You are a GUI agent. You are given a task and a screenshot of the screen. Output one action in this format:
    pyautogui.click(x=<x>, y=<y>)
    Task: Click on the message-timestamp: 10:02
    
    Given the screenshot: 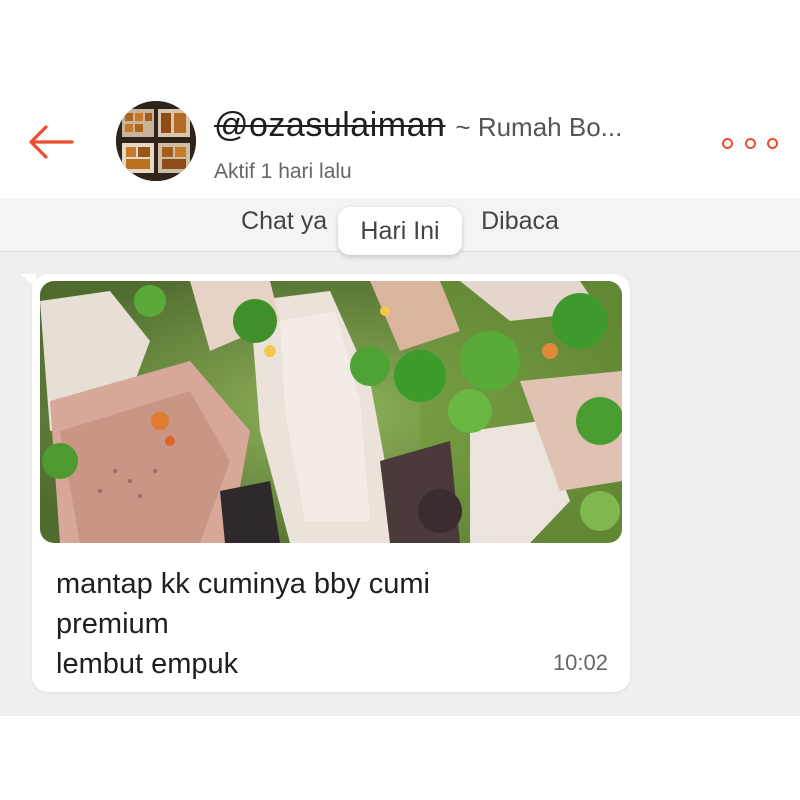 What is the action you would take?
    pyautogui.click(x=580, y=662)
    